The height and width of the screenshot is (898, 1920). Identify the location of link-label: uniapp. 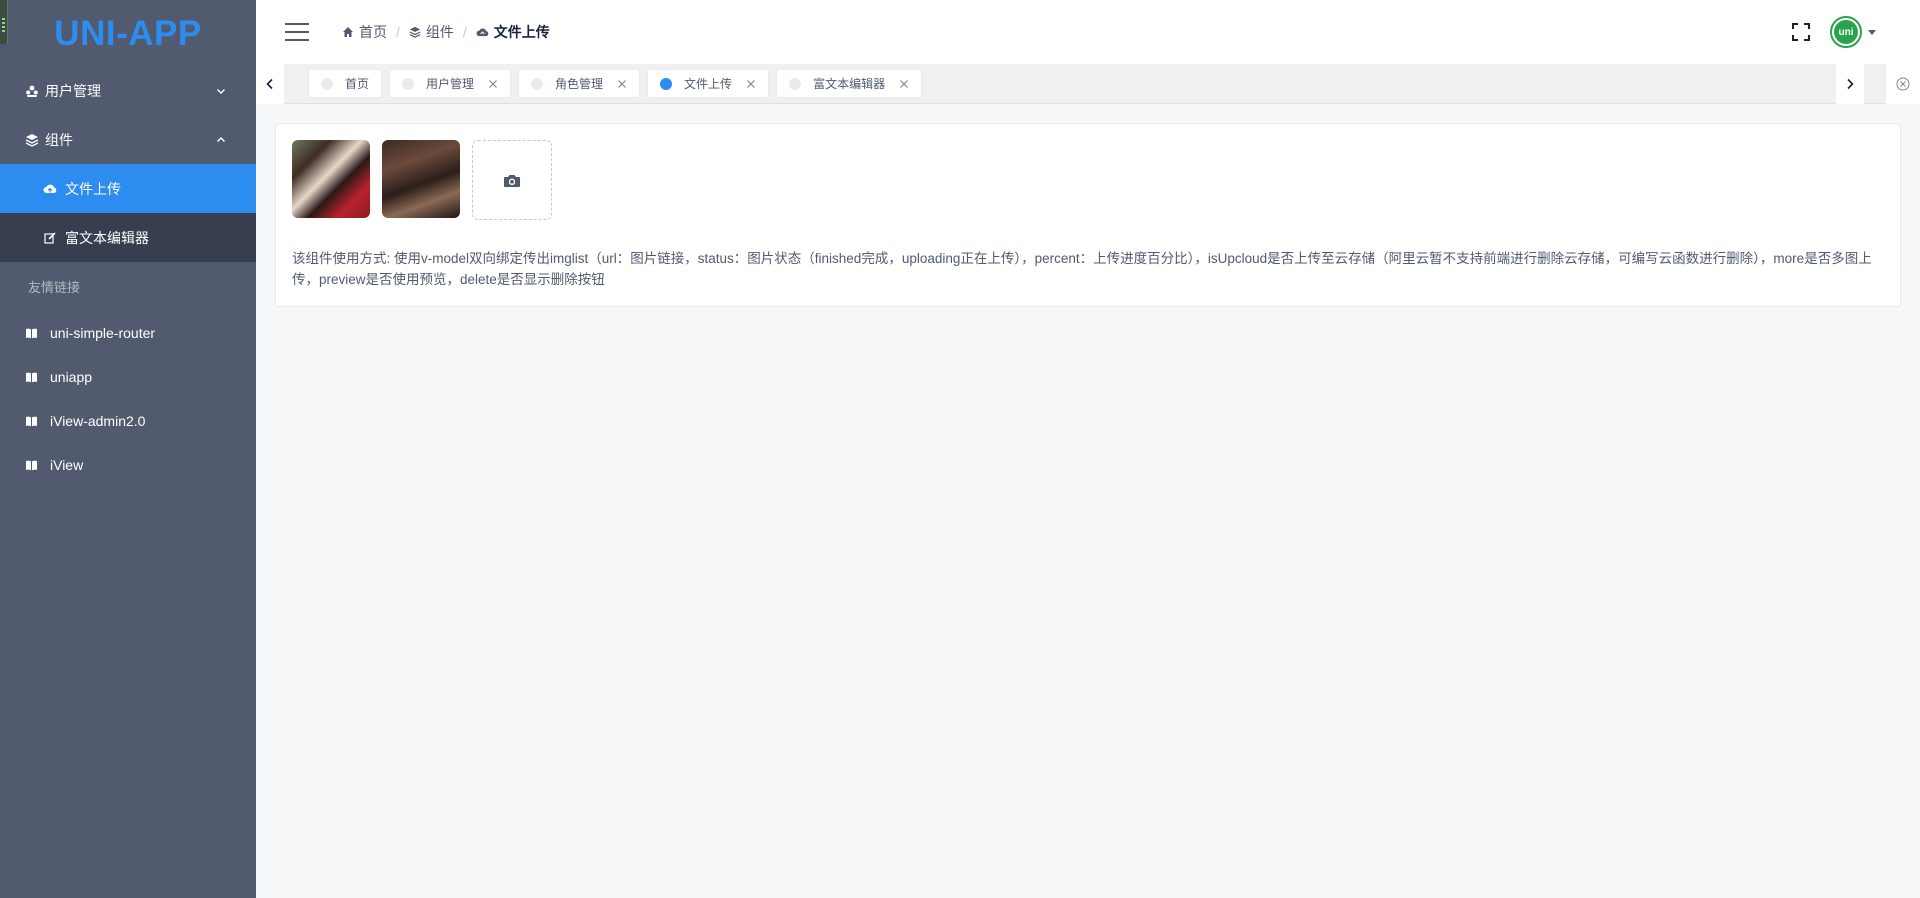
(71, 377).